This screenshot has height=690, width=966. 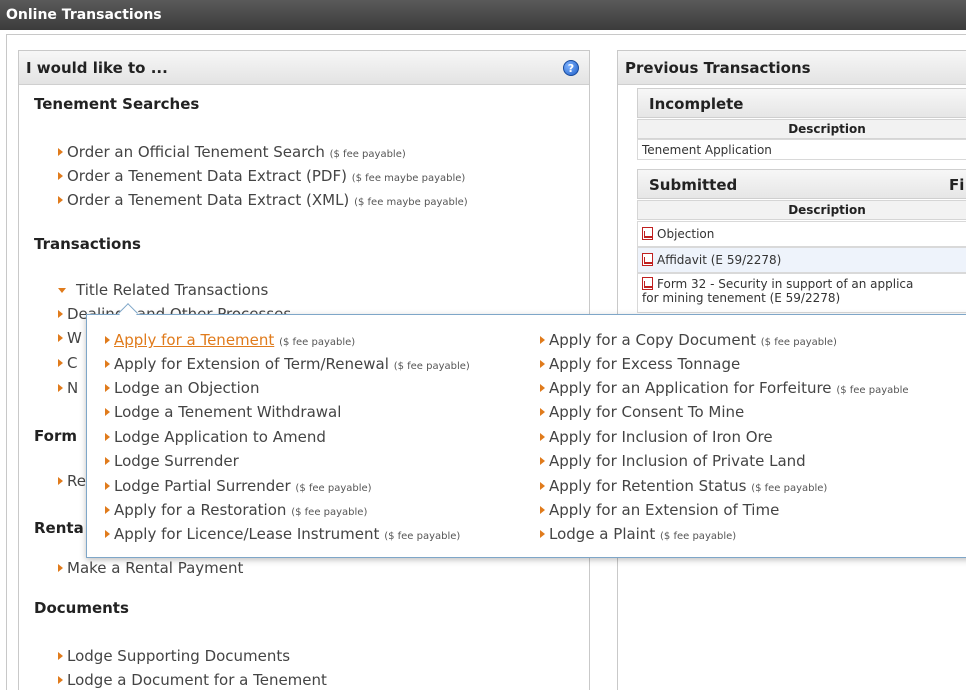 I want to click on help-icon: ?, so click(x=571, y=68).